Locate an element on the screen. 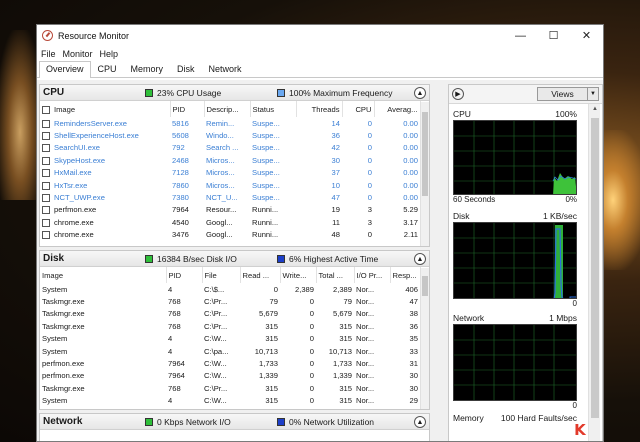  cpu-cell-threads: 11 is located at coordinates (336, 222).